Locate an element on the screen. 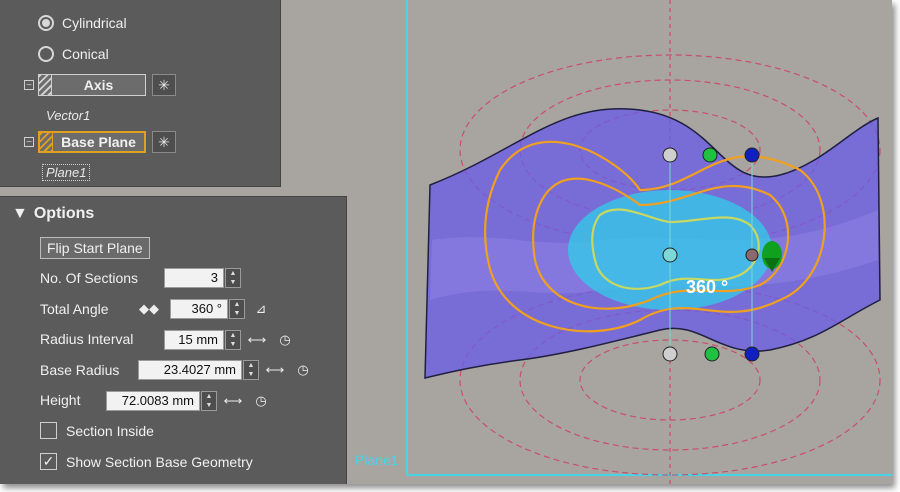 This screenshot has width=900, height=492. radio-cylindrical: Cylindrical is located at coordinates (82, 23).